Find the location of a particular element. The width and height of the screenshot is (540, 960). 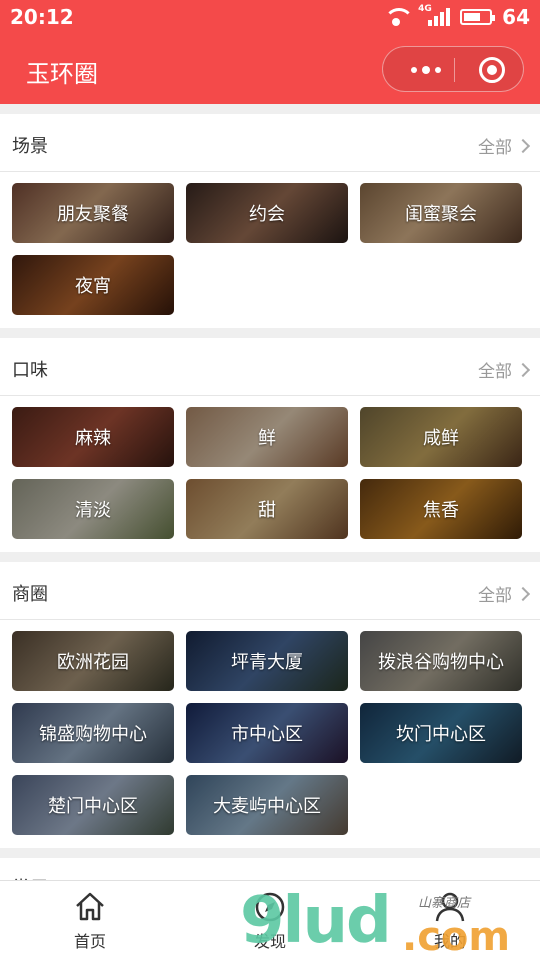

tile-damaiyu-center: 大麦屿中心区 is located at coordinates (267, 805).